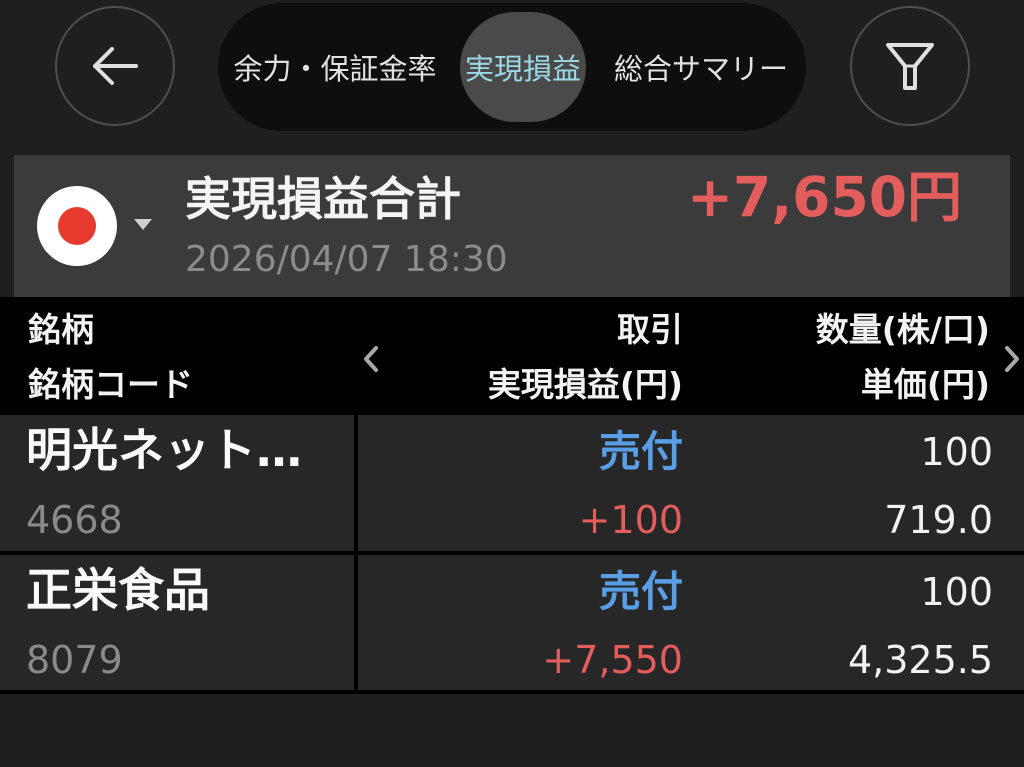 This screenshot has width=1024, height=767. I want to click on back-button, so click(115, 66).